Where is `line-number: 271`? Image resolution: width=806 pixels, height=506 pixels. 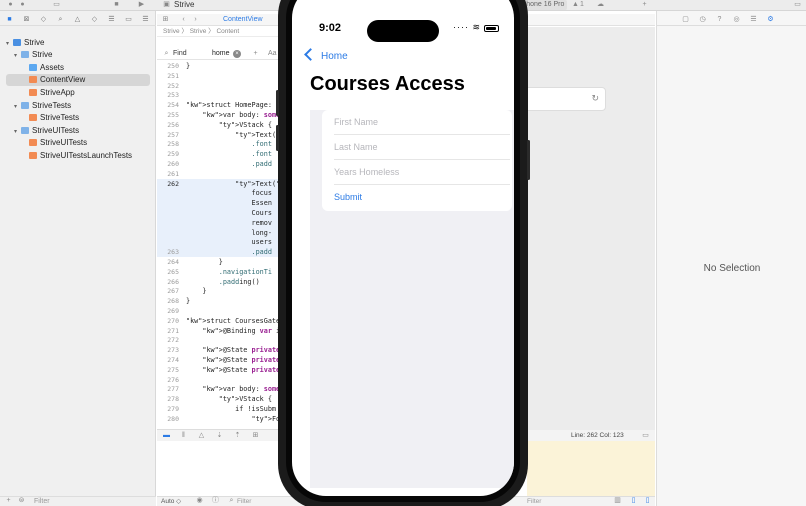
line-number: 271 is located at coordinates (170, 331).